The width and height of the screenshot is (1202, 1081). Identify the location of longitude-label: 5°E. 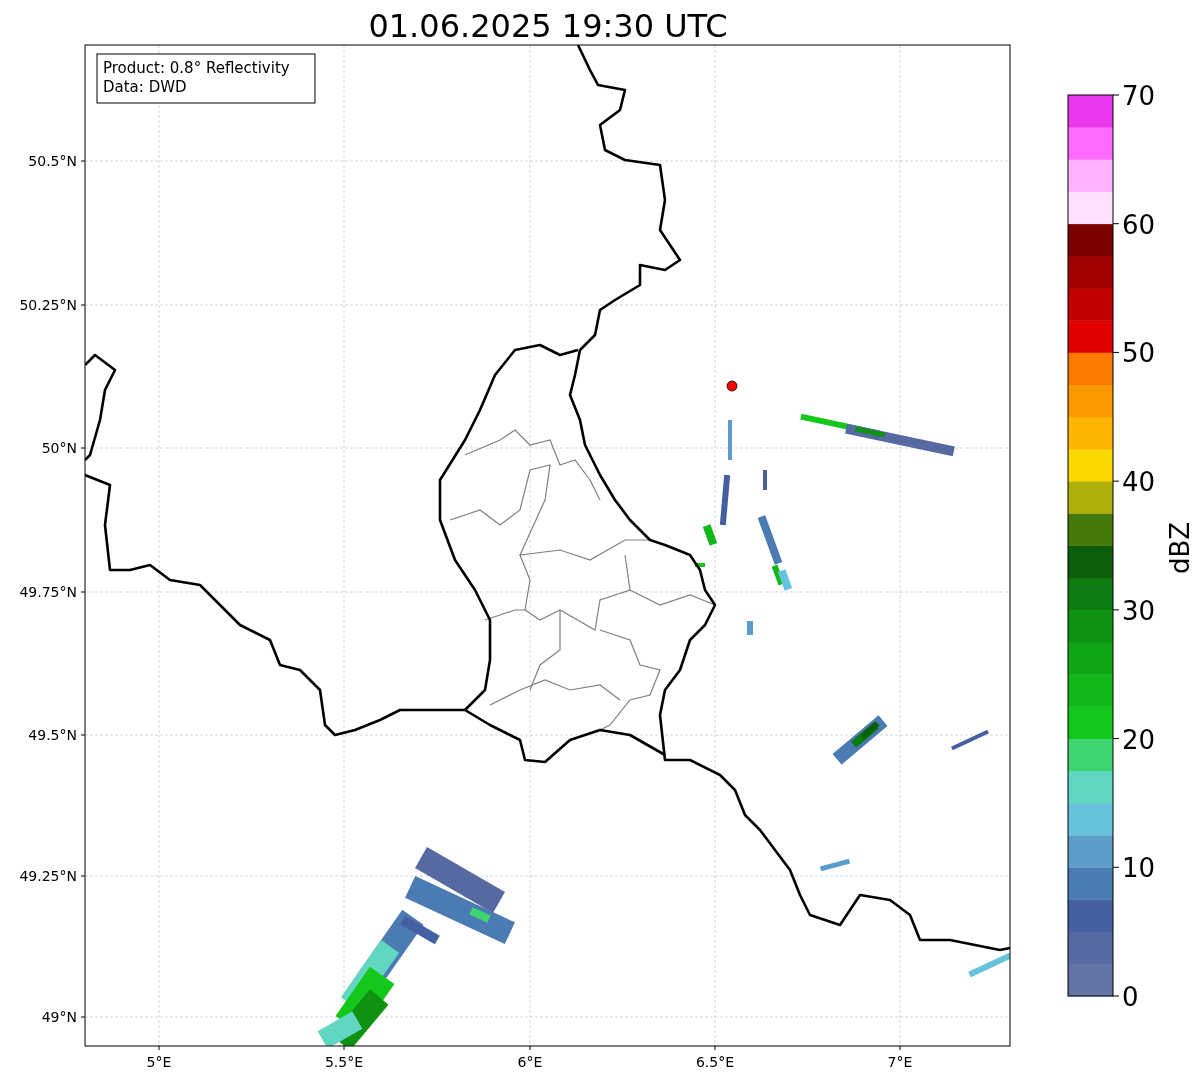
(159, 1062).